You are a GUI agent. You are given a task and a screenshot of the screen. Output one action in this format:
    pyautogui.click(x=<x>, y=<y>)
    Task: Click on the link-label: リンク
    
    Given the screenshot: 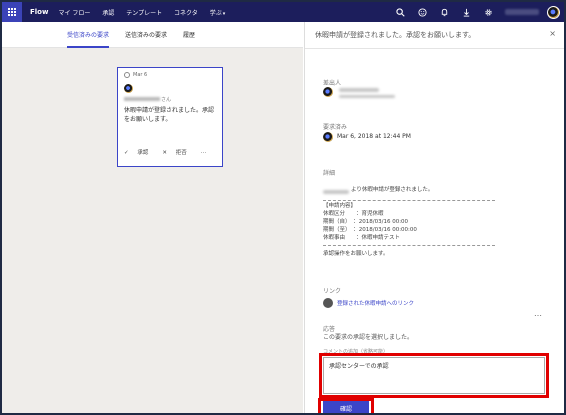 What is the action you would take?
    pyautogui.click(x=332, y=291)
    